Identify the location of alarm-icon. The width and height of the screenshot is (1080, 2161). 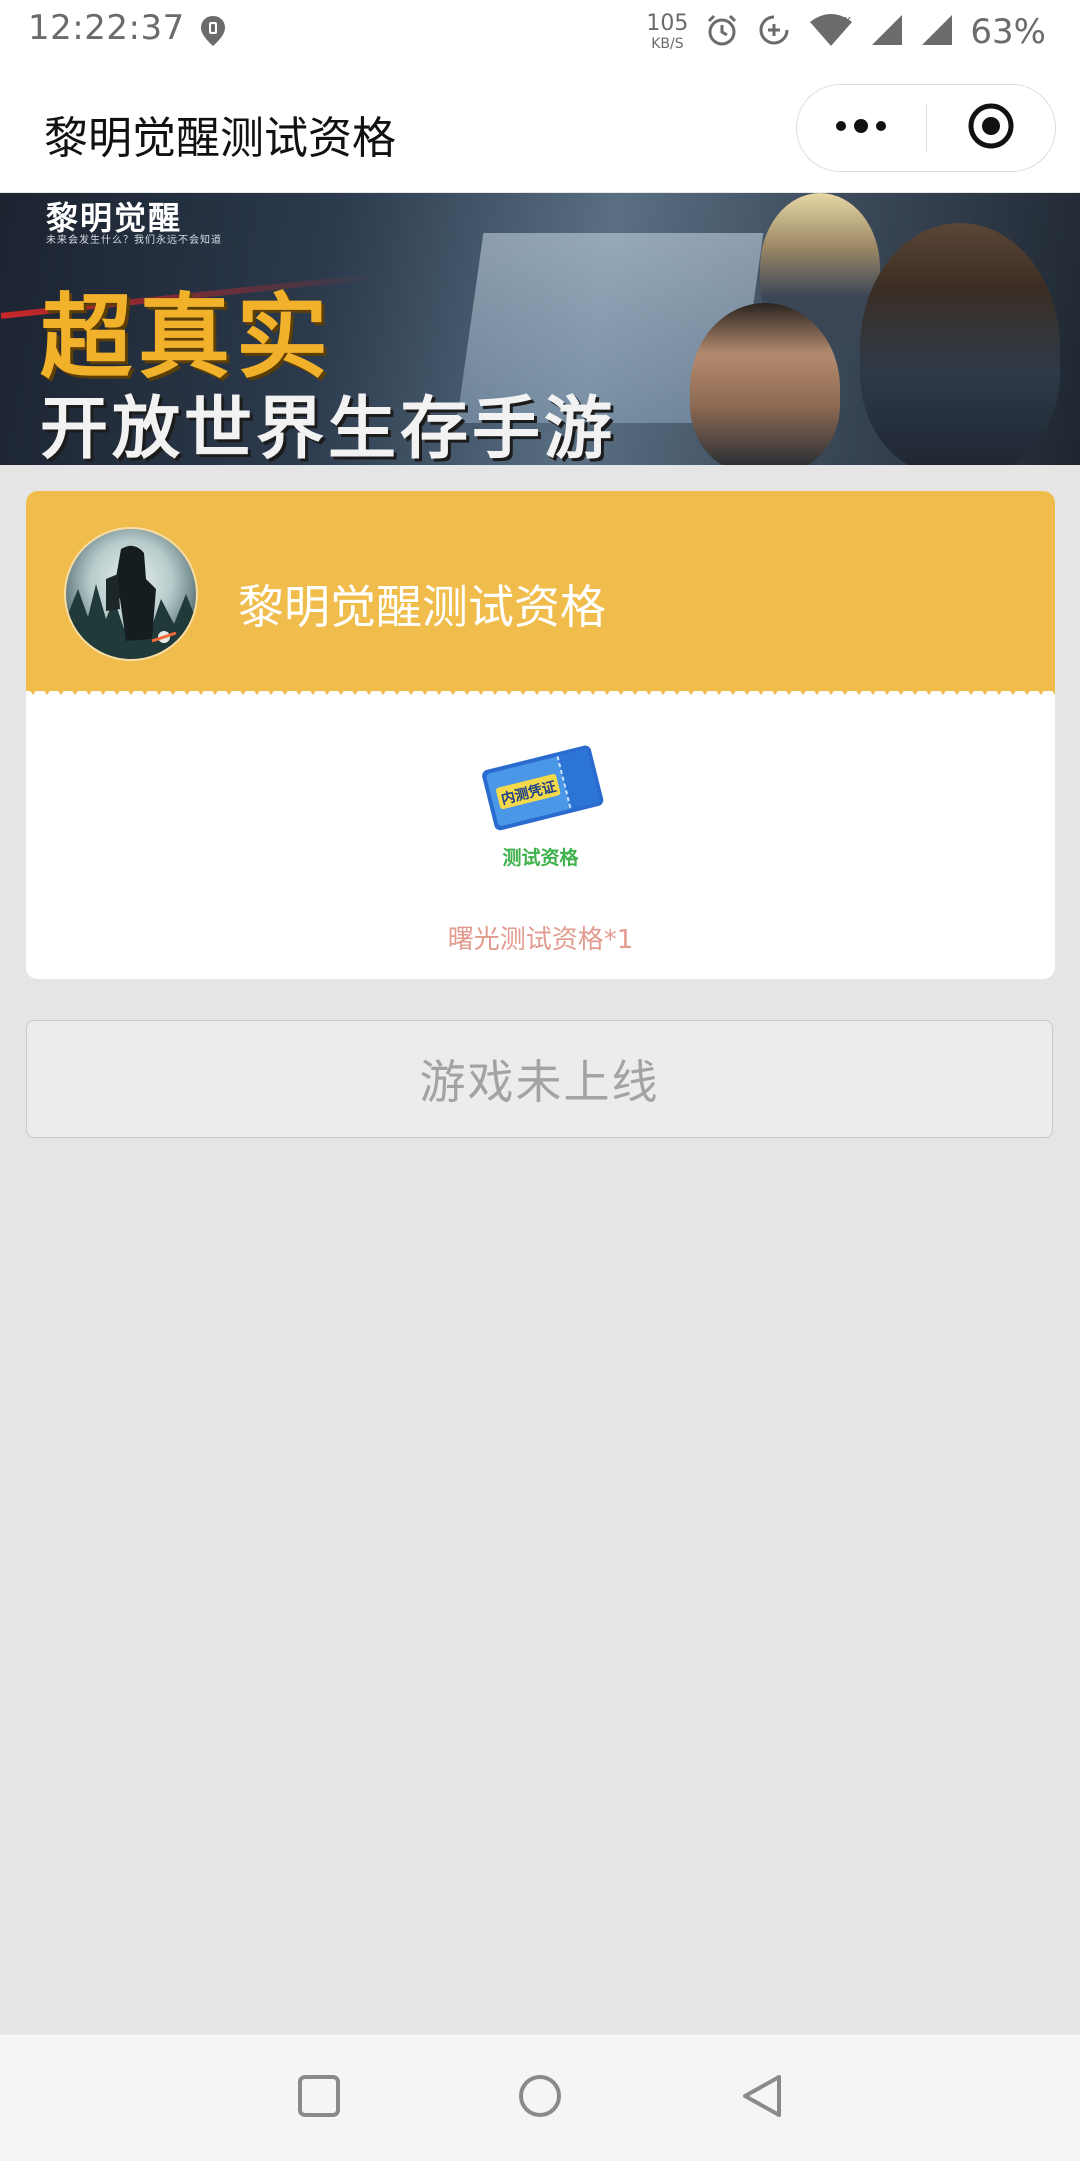
(722, 32).